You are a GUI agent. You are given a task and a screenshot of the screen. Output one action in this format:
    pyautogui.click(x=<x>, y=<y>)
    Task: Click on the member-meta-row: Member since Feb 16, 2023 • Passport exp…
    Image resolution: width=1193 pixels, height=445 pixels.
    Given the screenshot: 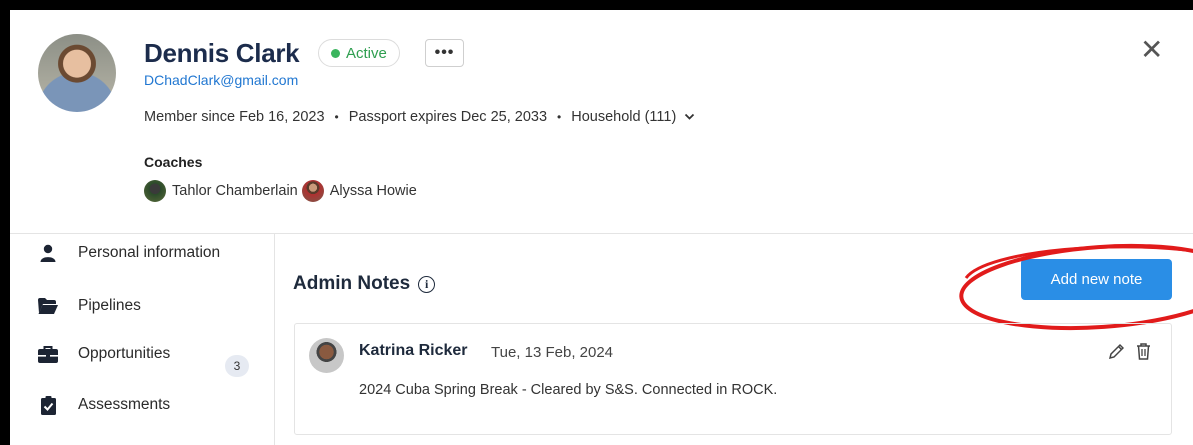 What is the action you would take?
    pyautogui.click(x=419, y=117)
    